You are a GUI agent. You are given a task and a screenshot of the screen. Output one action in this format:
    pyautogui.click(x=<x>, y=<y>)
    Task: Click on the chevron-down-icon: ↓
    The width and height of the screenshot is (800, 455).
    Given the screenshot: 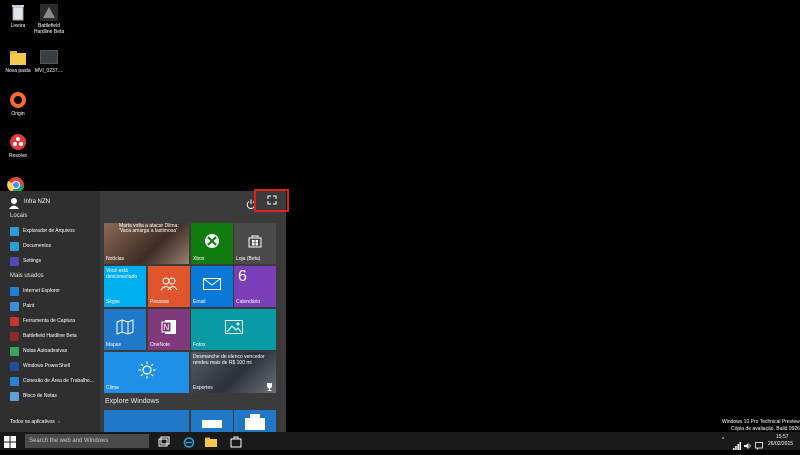 What is the action you would take?
    pyautogui.click(x=59, y=422)
    